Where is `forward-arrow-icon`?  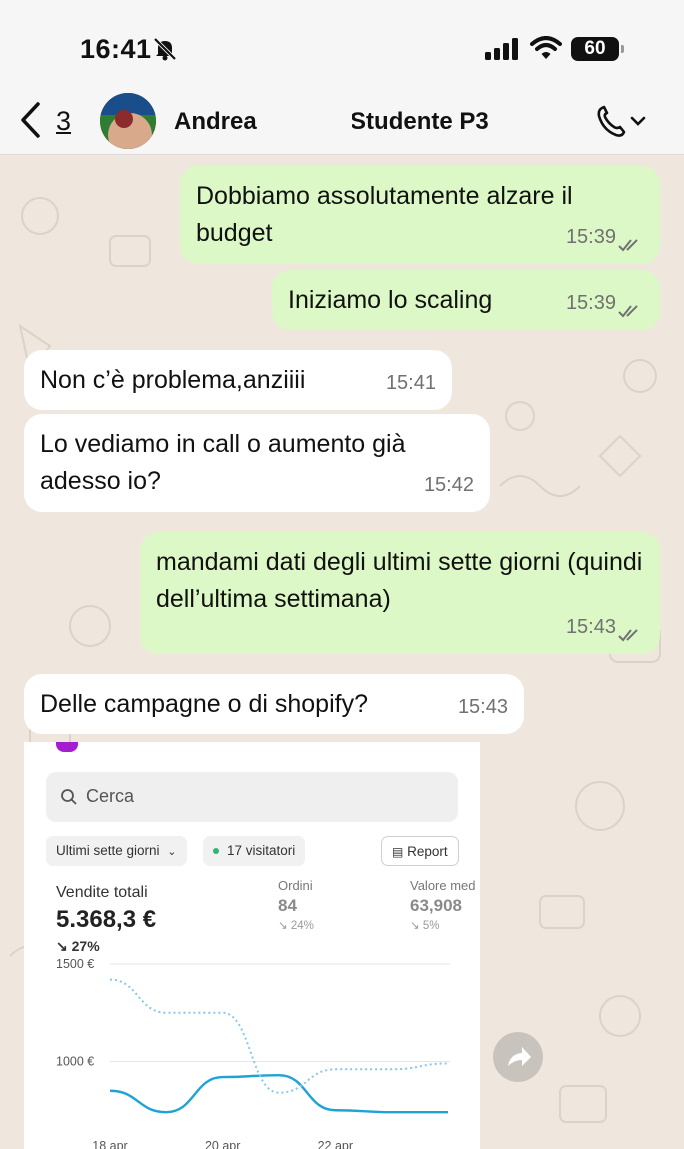 forward-arrow-icon is located at coordinates (519, 1056).